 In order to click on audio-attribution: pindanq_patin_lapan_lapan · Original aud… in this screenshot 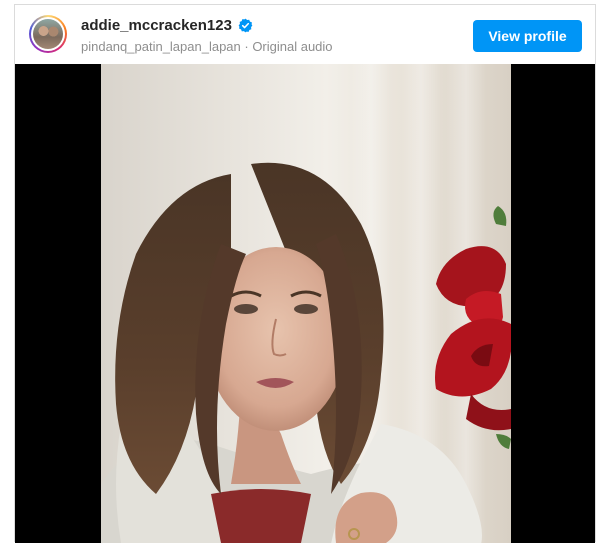, I will do `click(207, 46)`.